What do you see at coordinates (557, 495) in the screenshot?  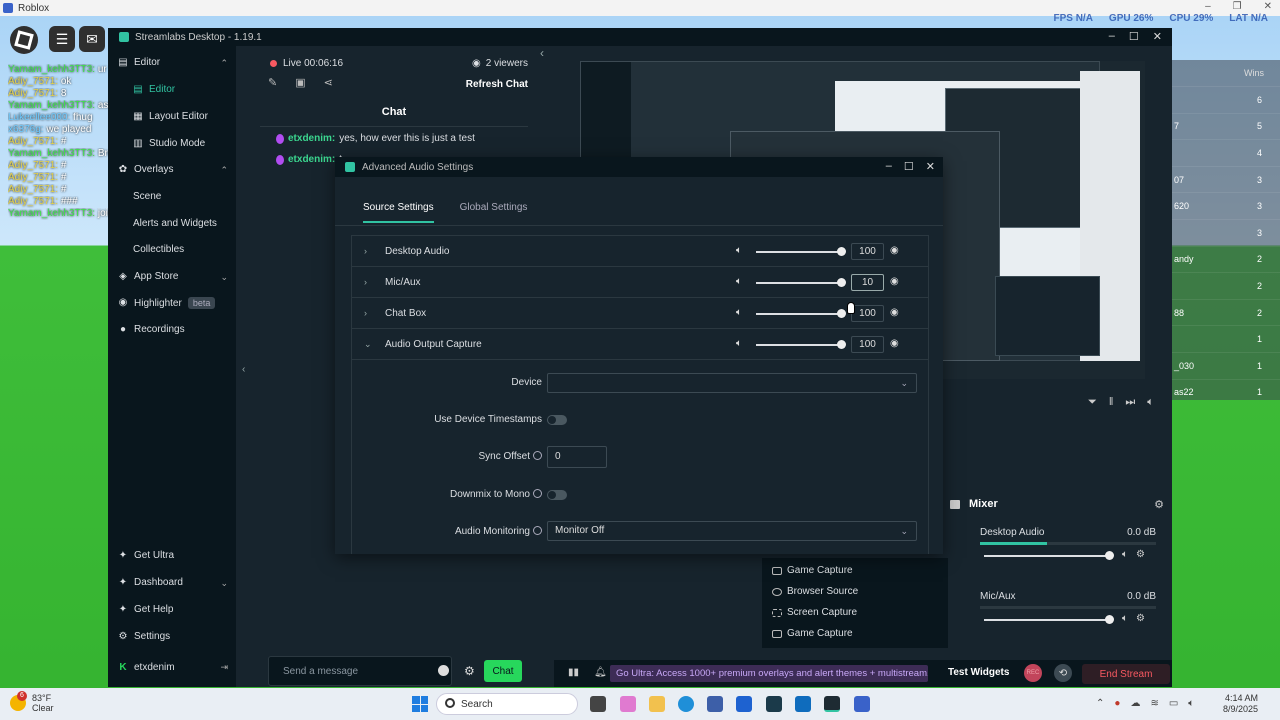 I see `downmix-toggle` at bounding box center [557, 495].